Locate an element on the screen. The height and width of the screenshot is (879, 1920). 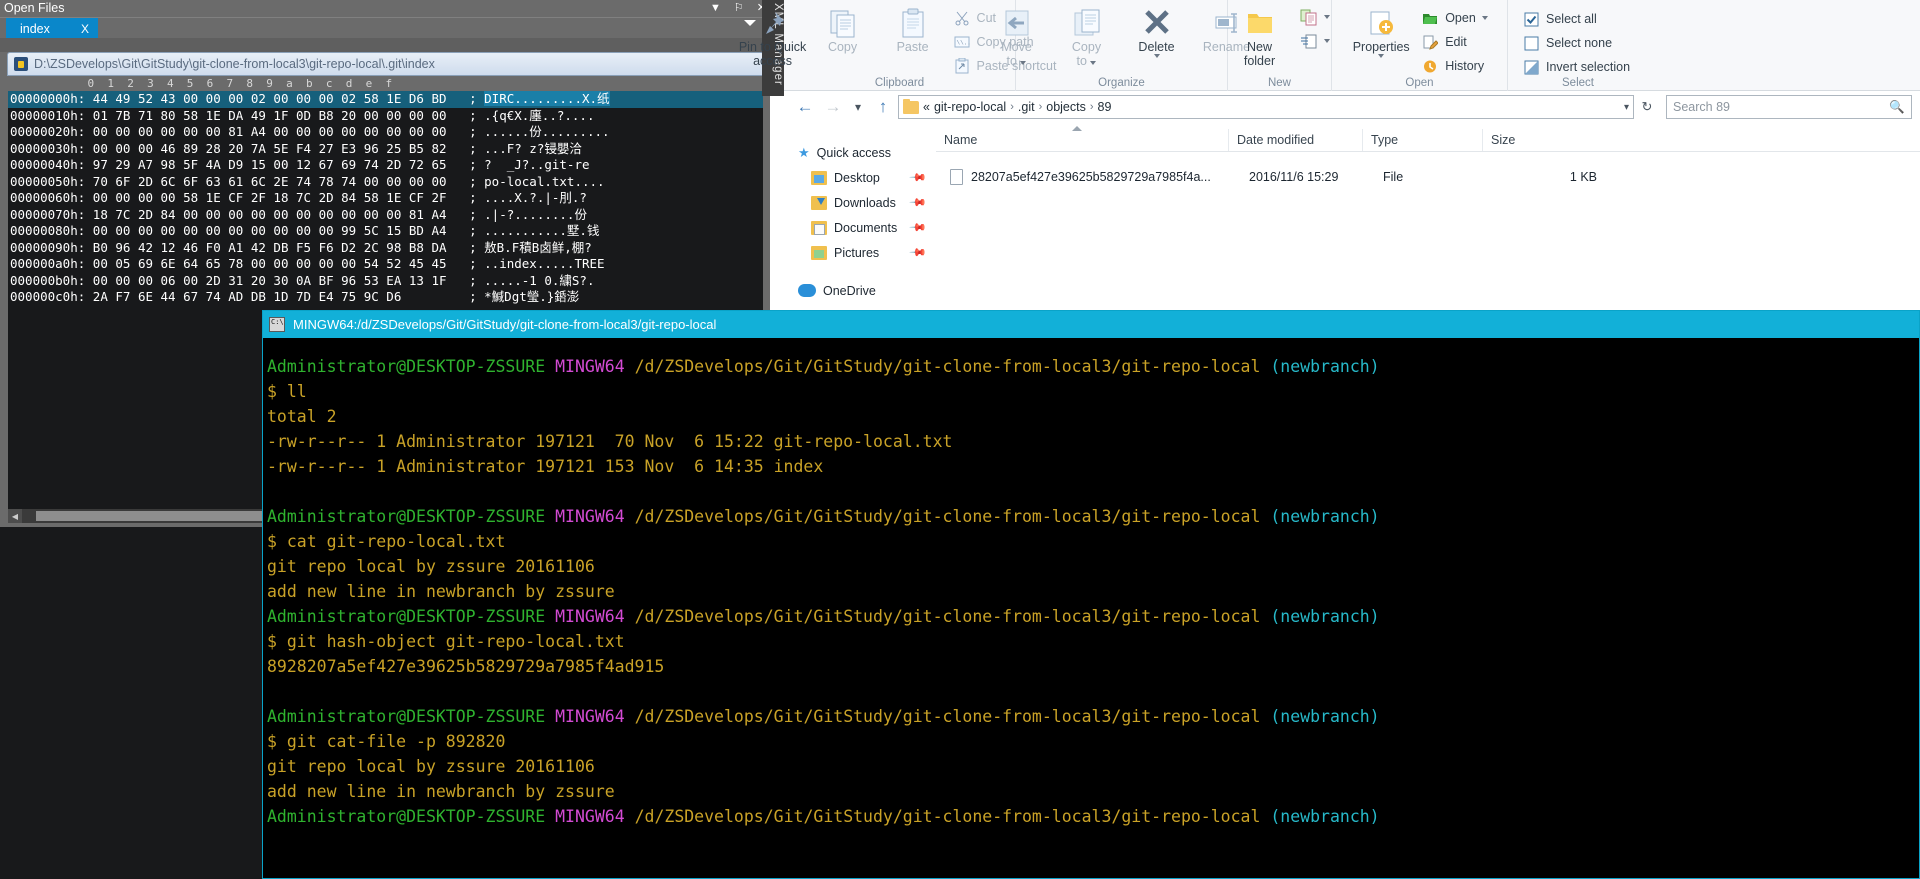
column-header-name: Name is located at coordinates (1082, 140).